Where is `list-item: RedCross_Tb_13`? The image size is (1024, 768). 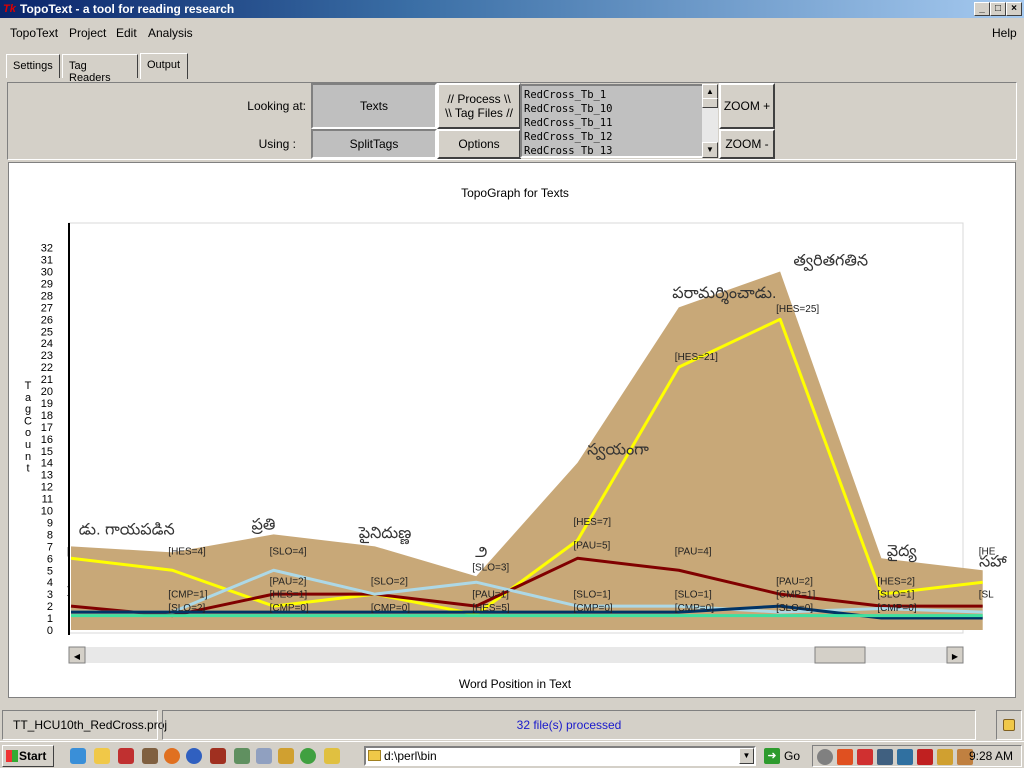
list-item: RedCross_Tb_13 is located at coordinates (619, 150).